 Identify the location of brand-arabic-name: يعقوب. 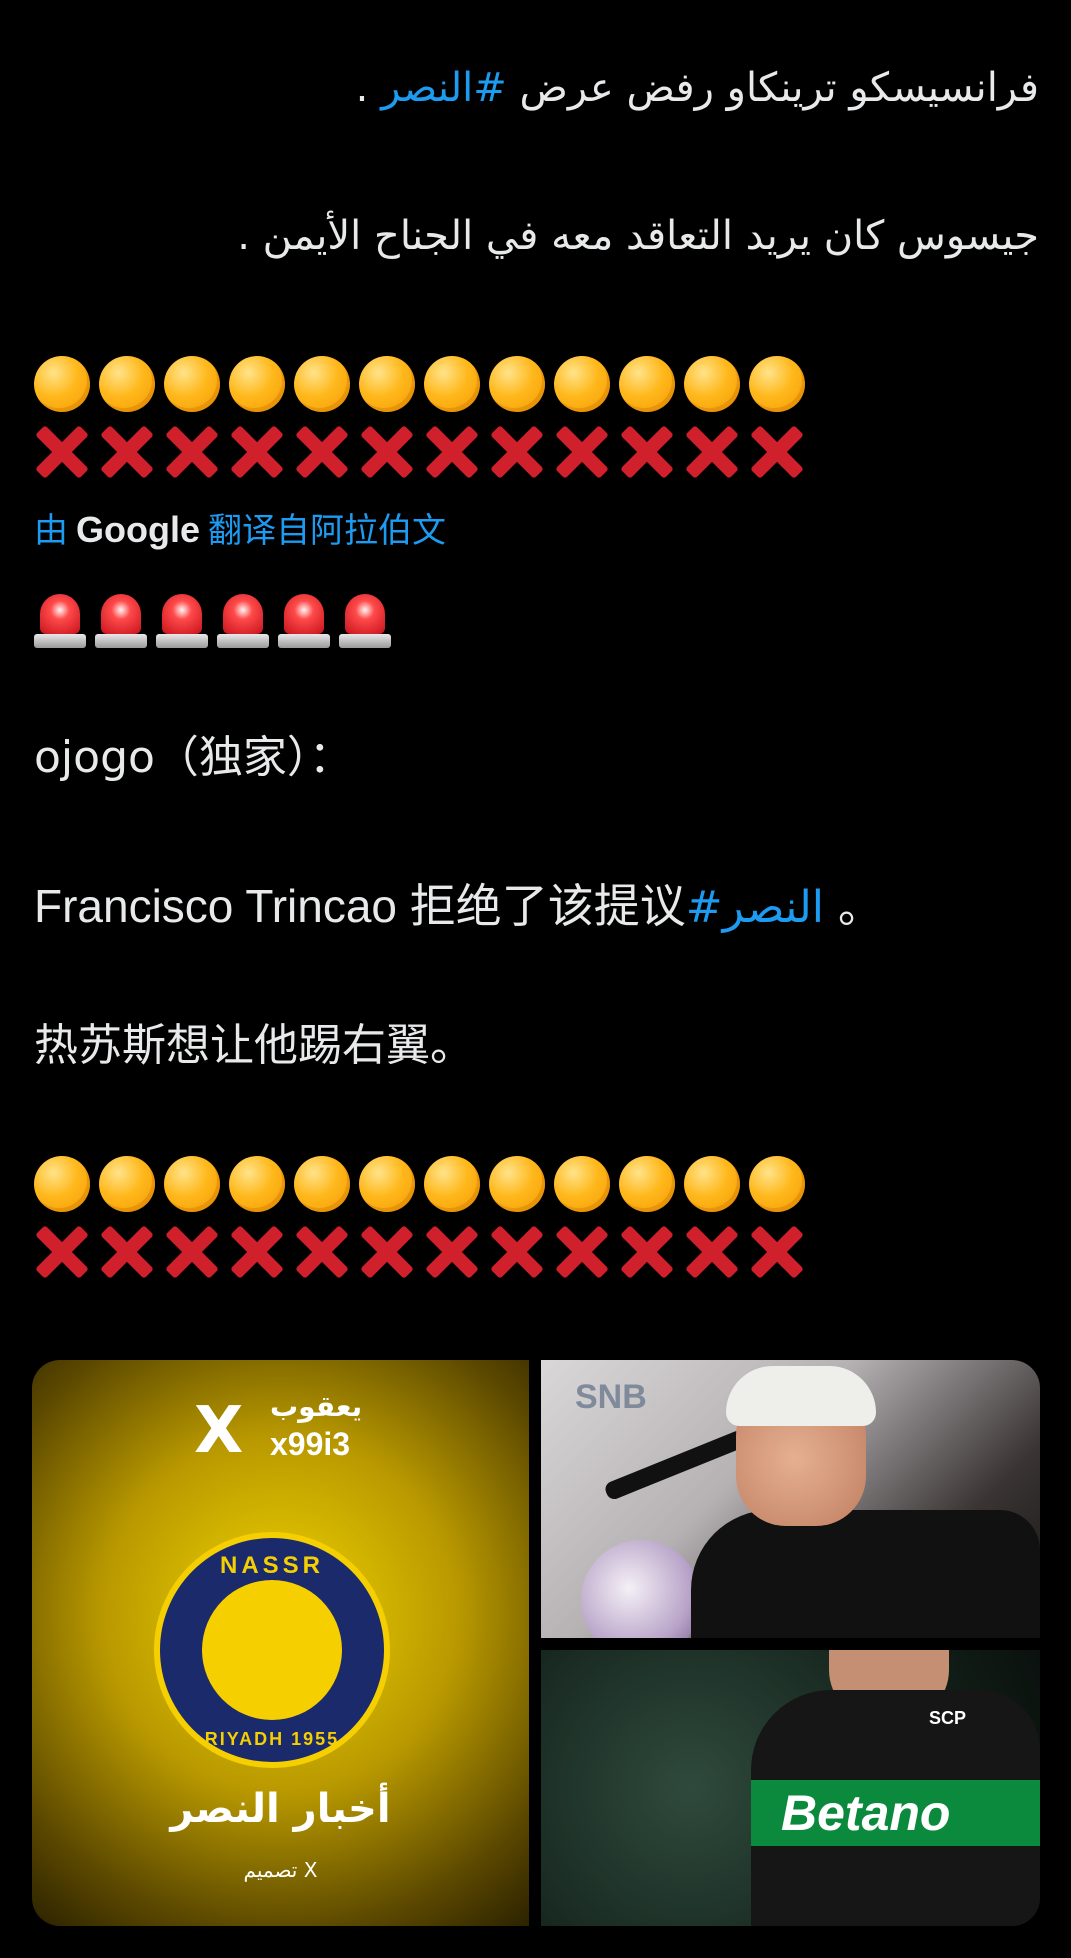
(316, 1406).